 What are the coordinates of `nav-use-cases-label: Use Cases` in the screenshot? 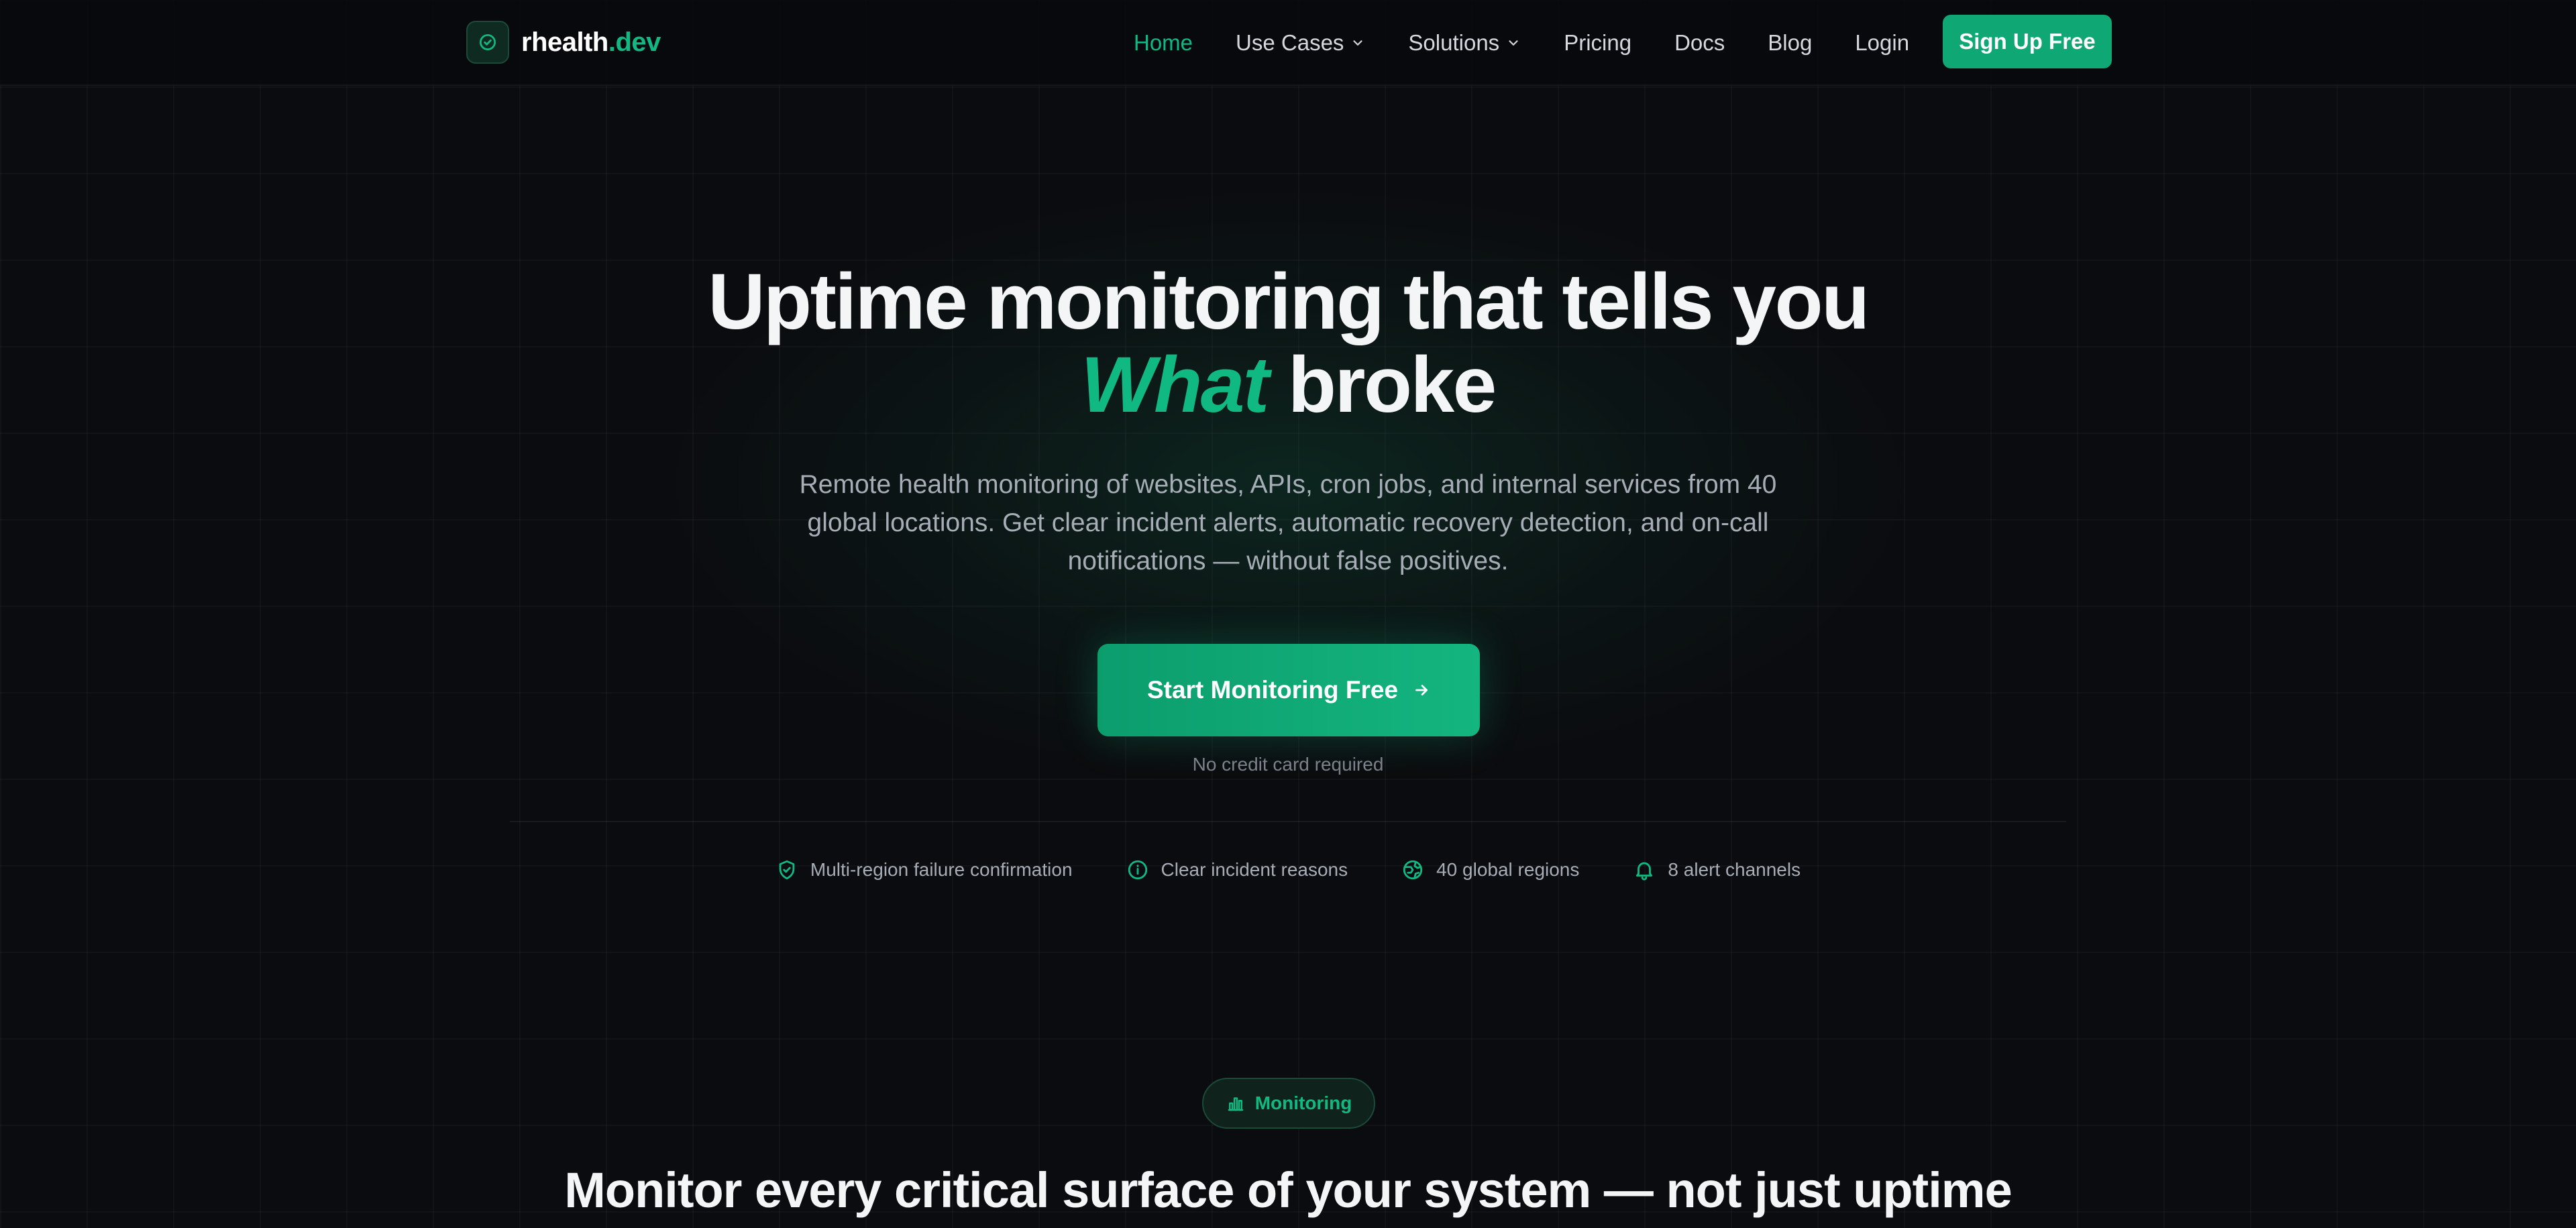 It's located at (1290, 43).